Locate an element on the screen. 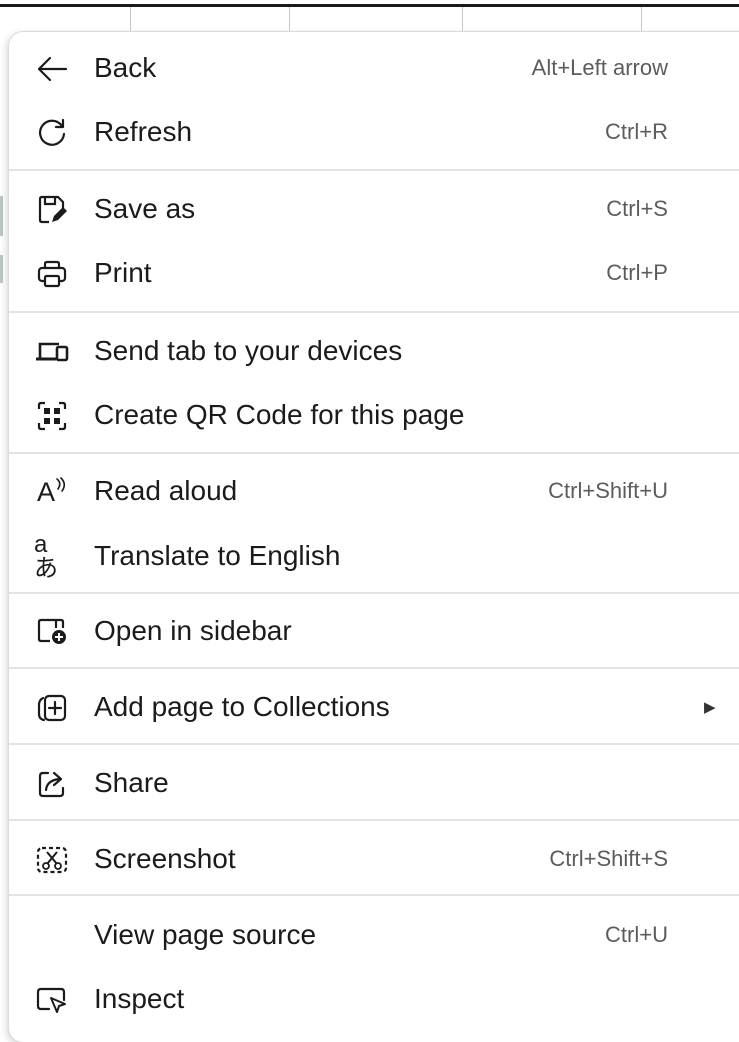 Image resolution: width=739 pixels, height=1042 pixels. collections-add-icon is located at coordinates (52, 708).